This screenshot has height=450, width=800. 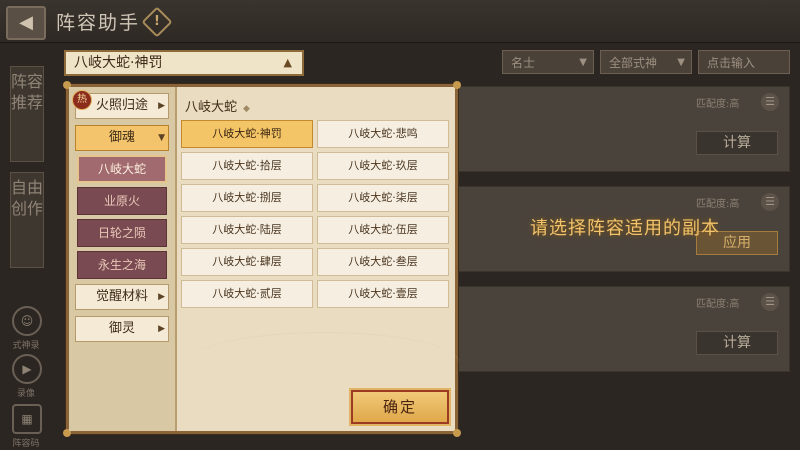 What do you see at coordinates (27, 114) in the screenshot?
I see `tab-lineup-recommend: 阵容推荐` at bounding box center [27, 114].